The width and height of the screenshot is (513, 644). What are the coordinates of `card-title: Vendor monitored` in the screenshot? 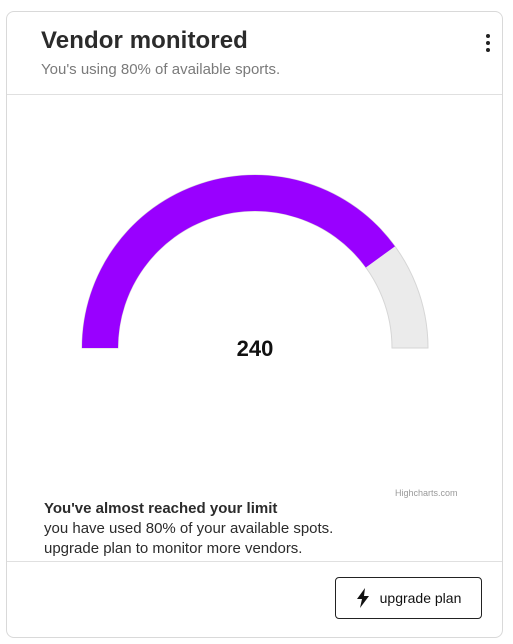 It's located at (144, 40).